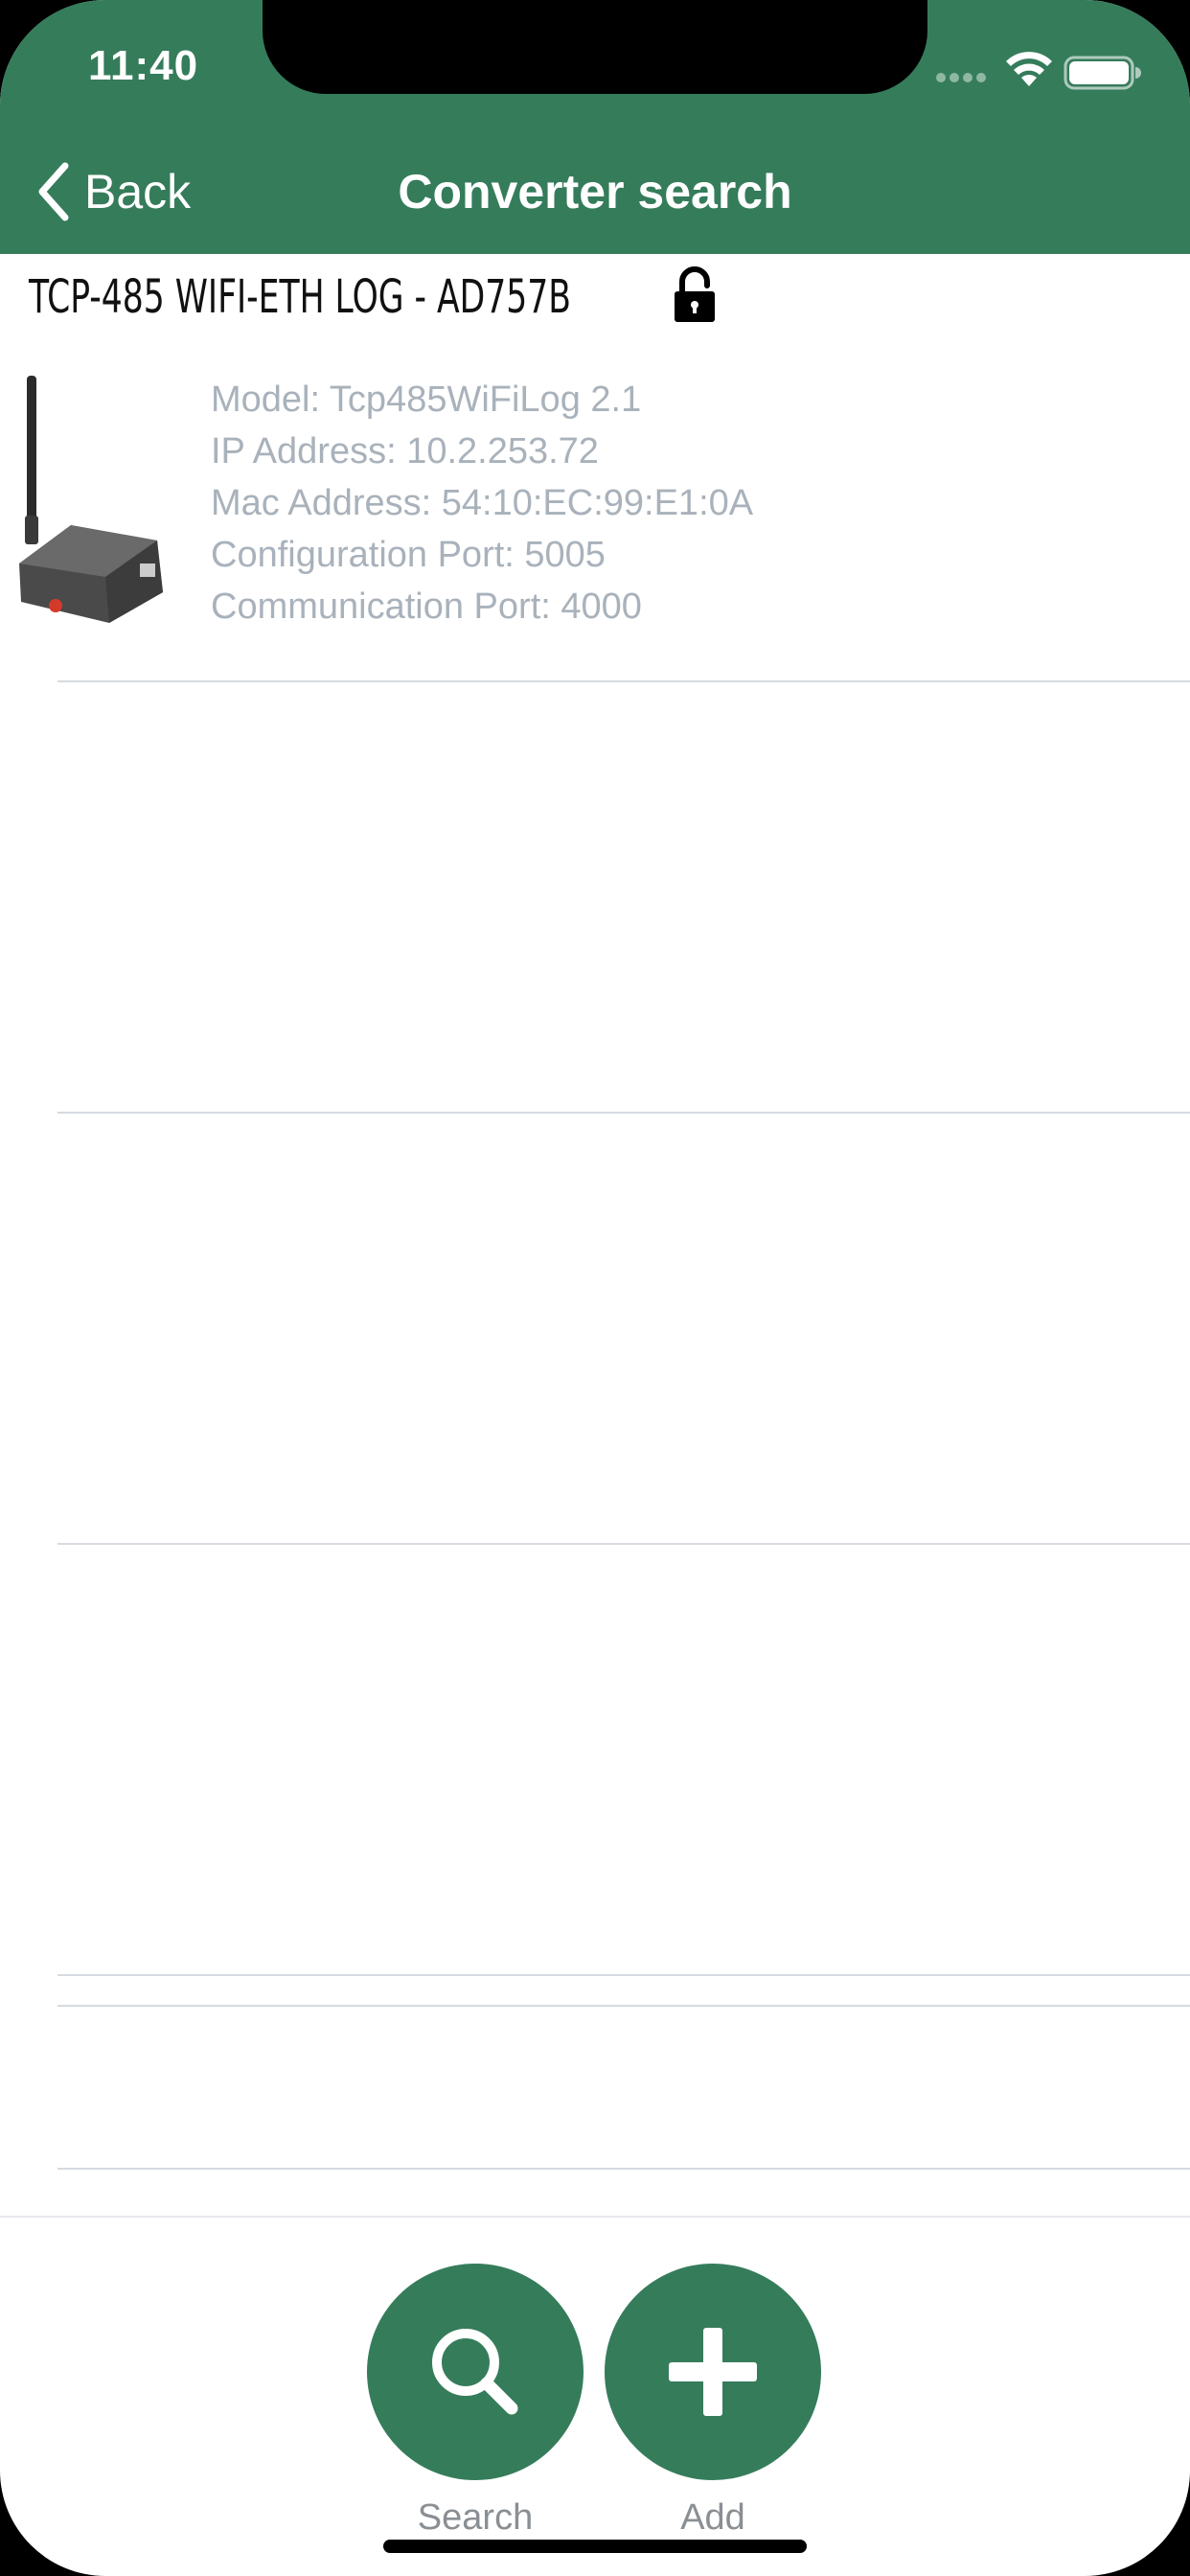  Describe the element at coordinates (427, 606) in the screenshot. I see `communication-port-detail: Communication Port: 4000` at that location.